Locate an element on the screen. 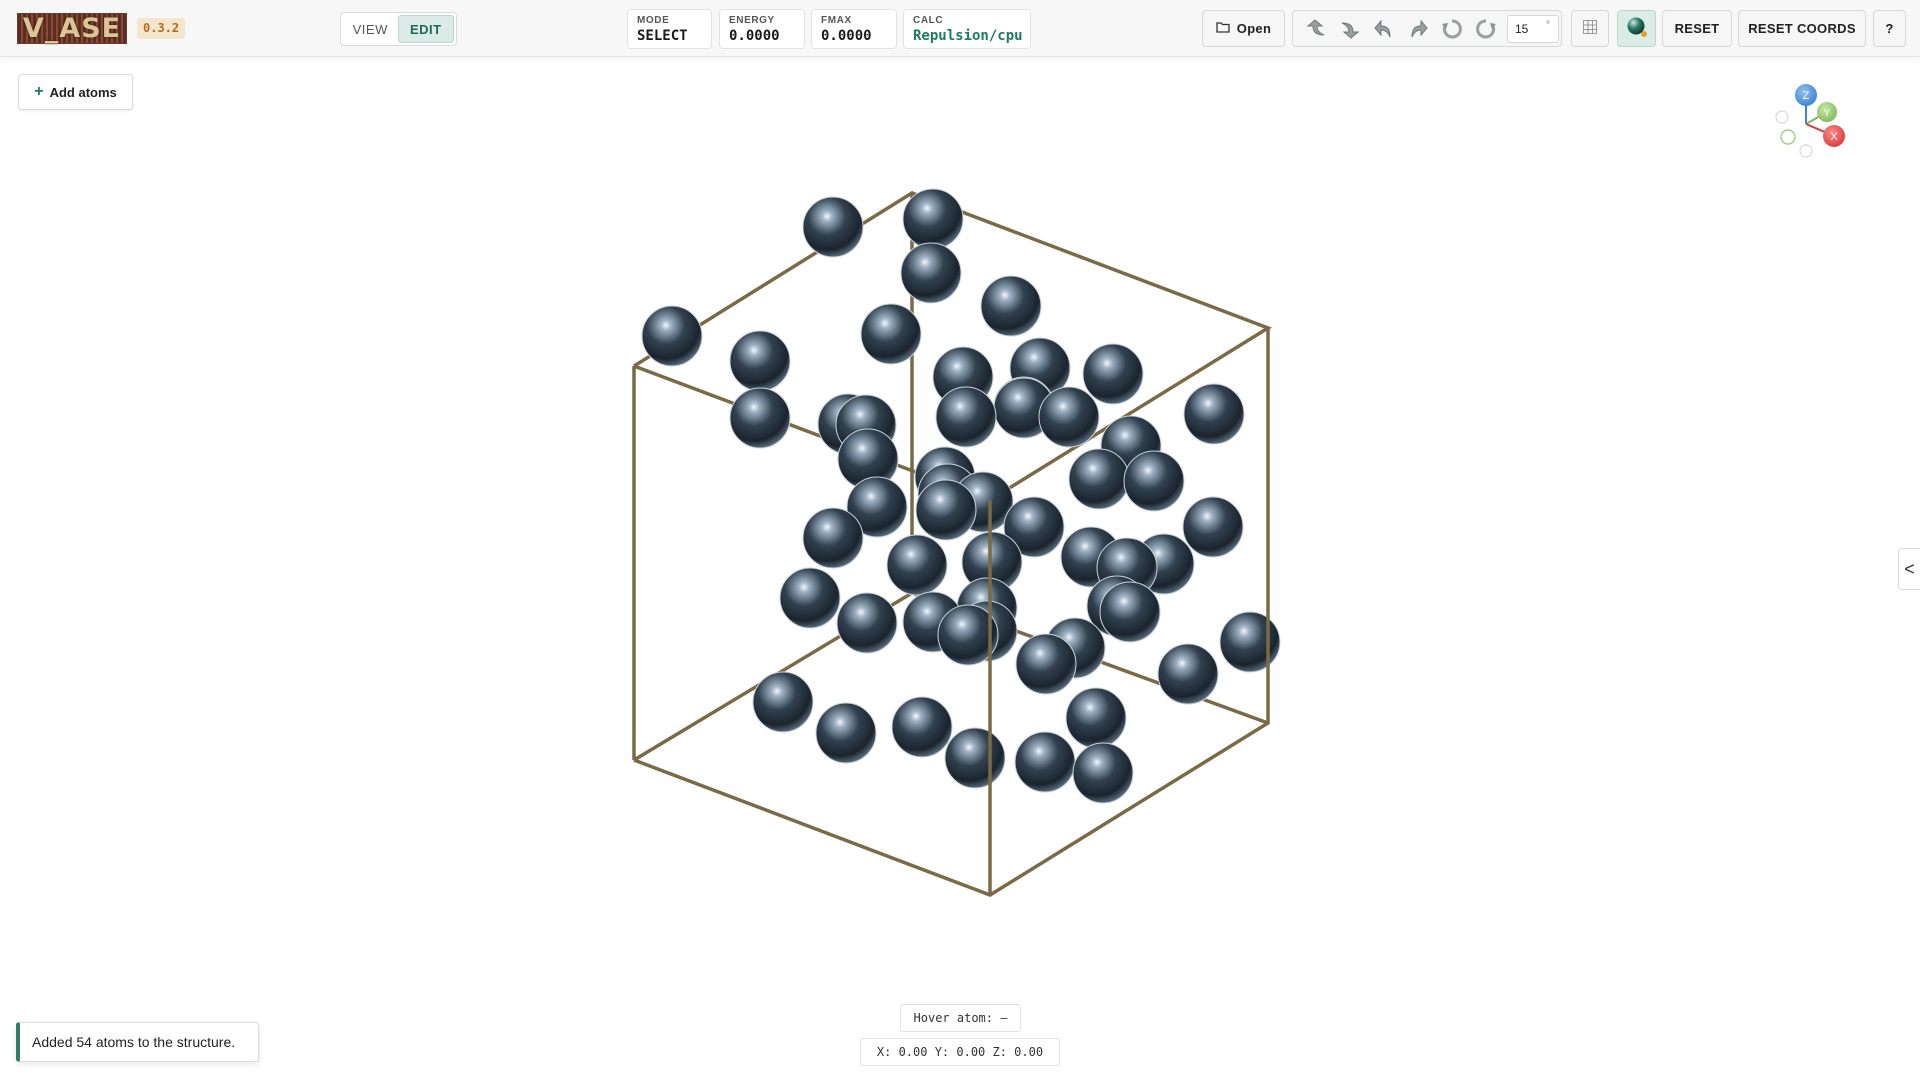 The image size is (1920, 1080). fmax-stat-value: 0.0000 is located at coordinates (846, 36).